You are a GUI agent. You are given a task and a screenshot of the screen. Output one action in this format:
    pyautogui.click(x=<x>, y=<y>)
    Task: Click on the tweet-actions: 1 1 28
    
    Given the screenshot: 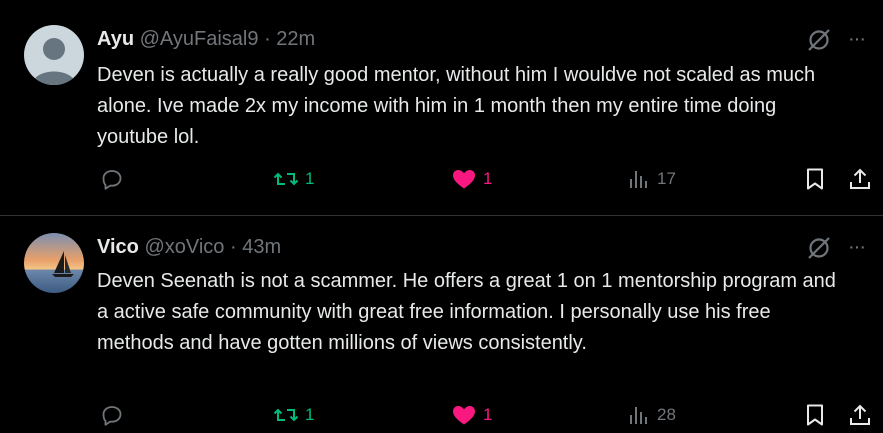 What is the action you would take?
    pyautogui.click(x=441, y=418)
    